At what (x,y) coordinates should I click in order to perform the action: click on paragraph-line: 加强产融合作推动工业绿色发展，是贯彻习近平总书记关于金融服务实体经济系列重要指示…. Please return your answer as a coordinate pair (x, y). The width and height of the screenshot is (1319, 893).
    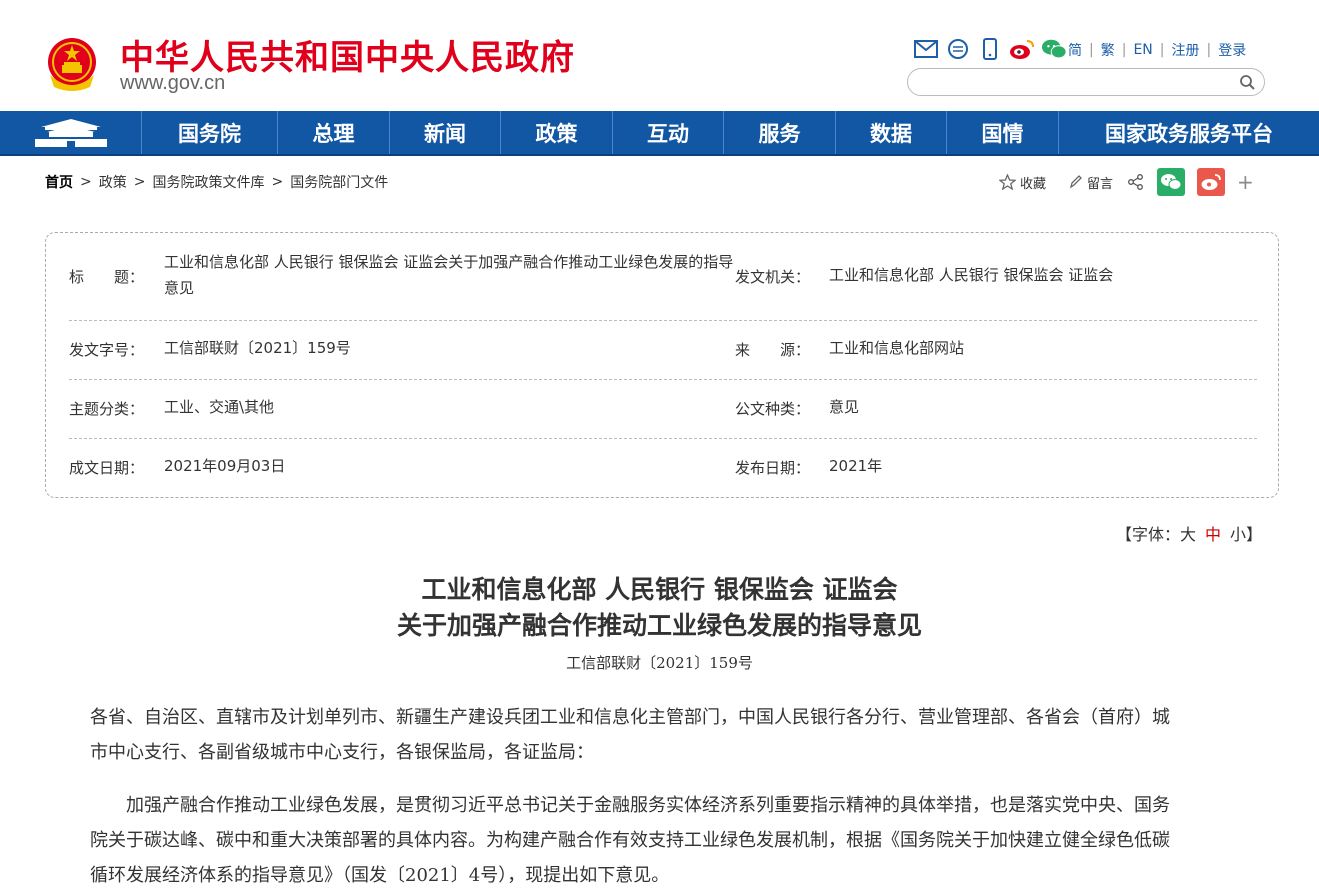
    Looking at the image, I should click on (630, 805).